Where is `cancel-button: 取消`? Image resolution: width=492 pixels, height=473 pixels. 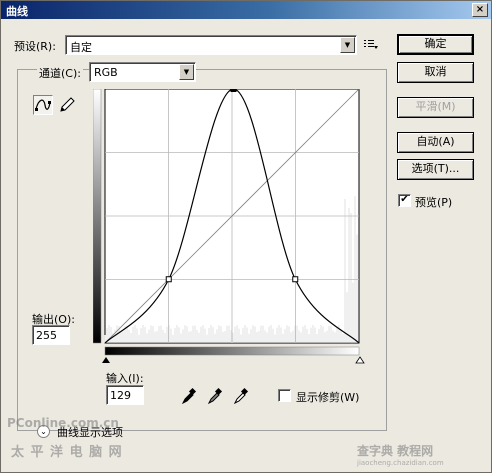 cancel-button: 取消 is located at coordinates (435, 72).